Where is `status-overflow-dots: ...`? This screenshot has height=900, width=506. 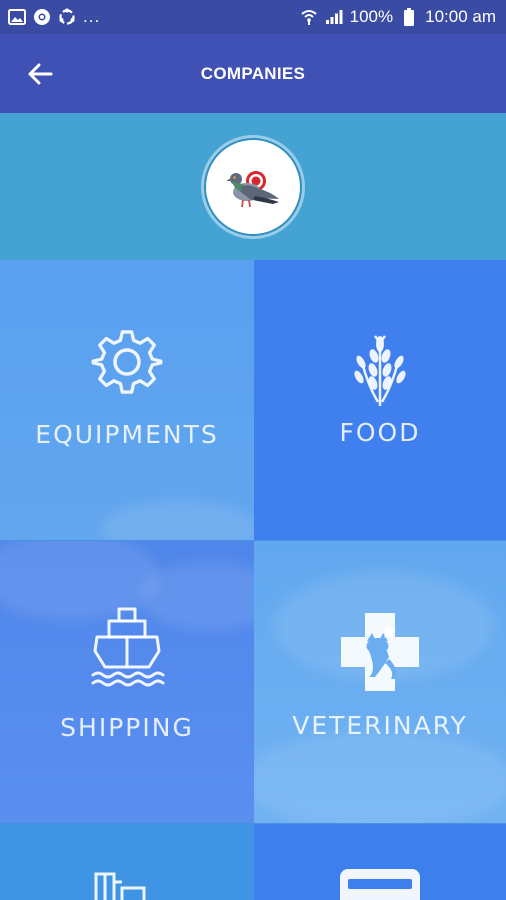 status-overflow-dots: ... is located at coordinates (92, 16).